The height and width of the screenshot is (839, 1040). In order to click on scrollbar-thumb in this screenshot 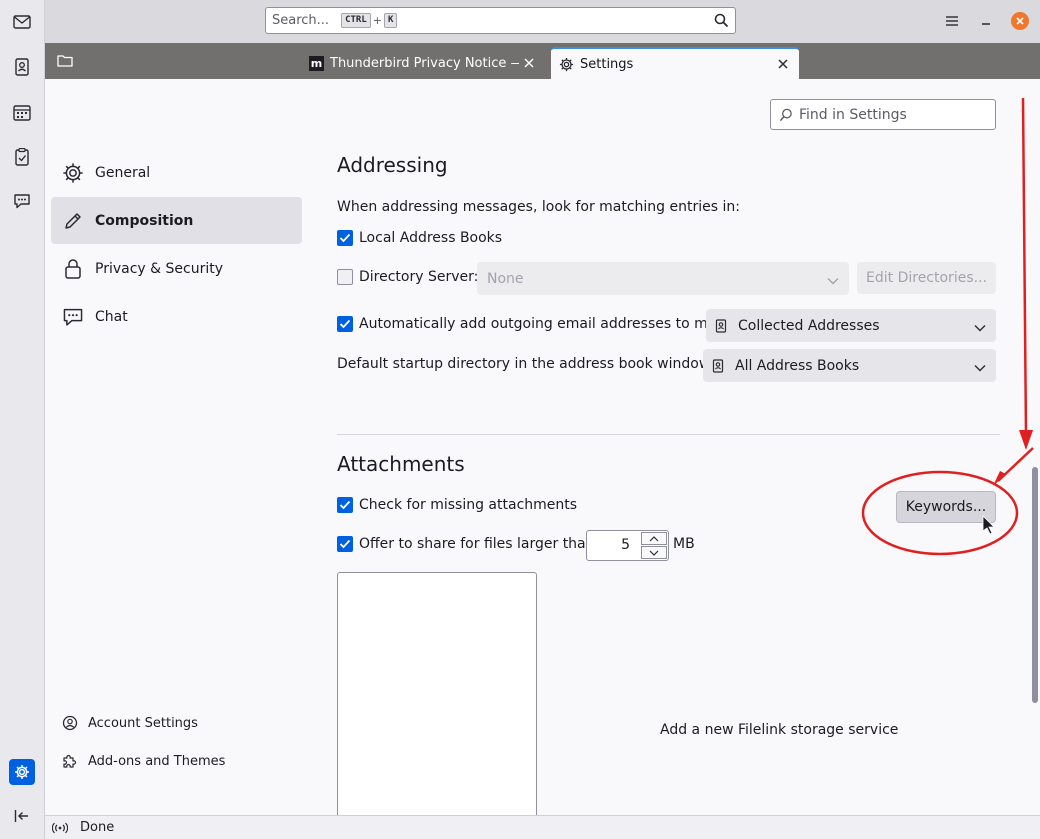, I will do `click(1035, 585)`.